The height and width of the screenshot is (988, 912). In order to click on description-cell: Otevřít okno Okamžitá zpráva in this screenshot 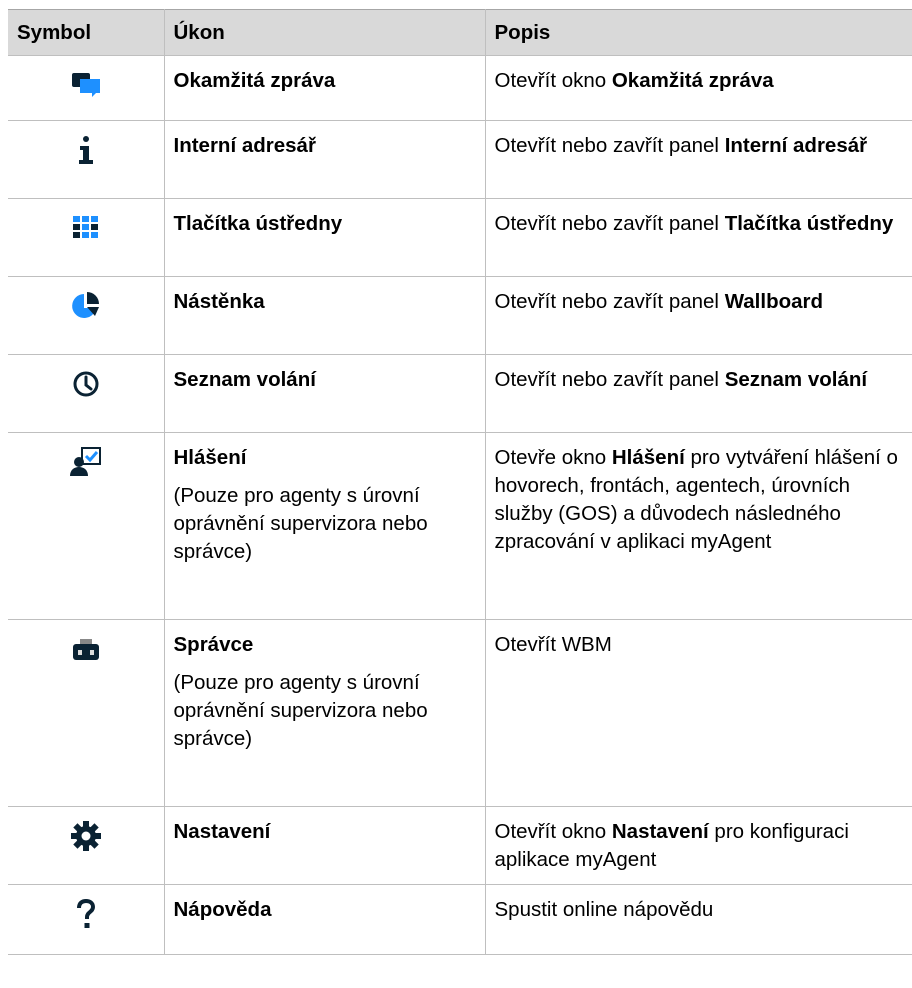, I will do `click(698, 88)`.